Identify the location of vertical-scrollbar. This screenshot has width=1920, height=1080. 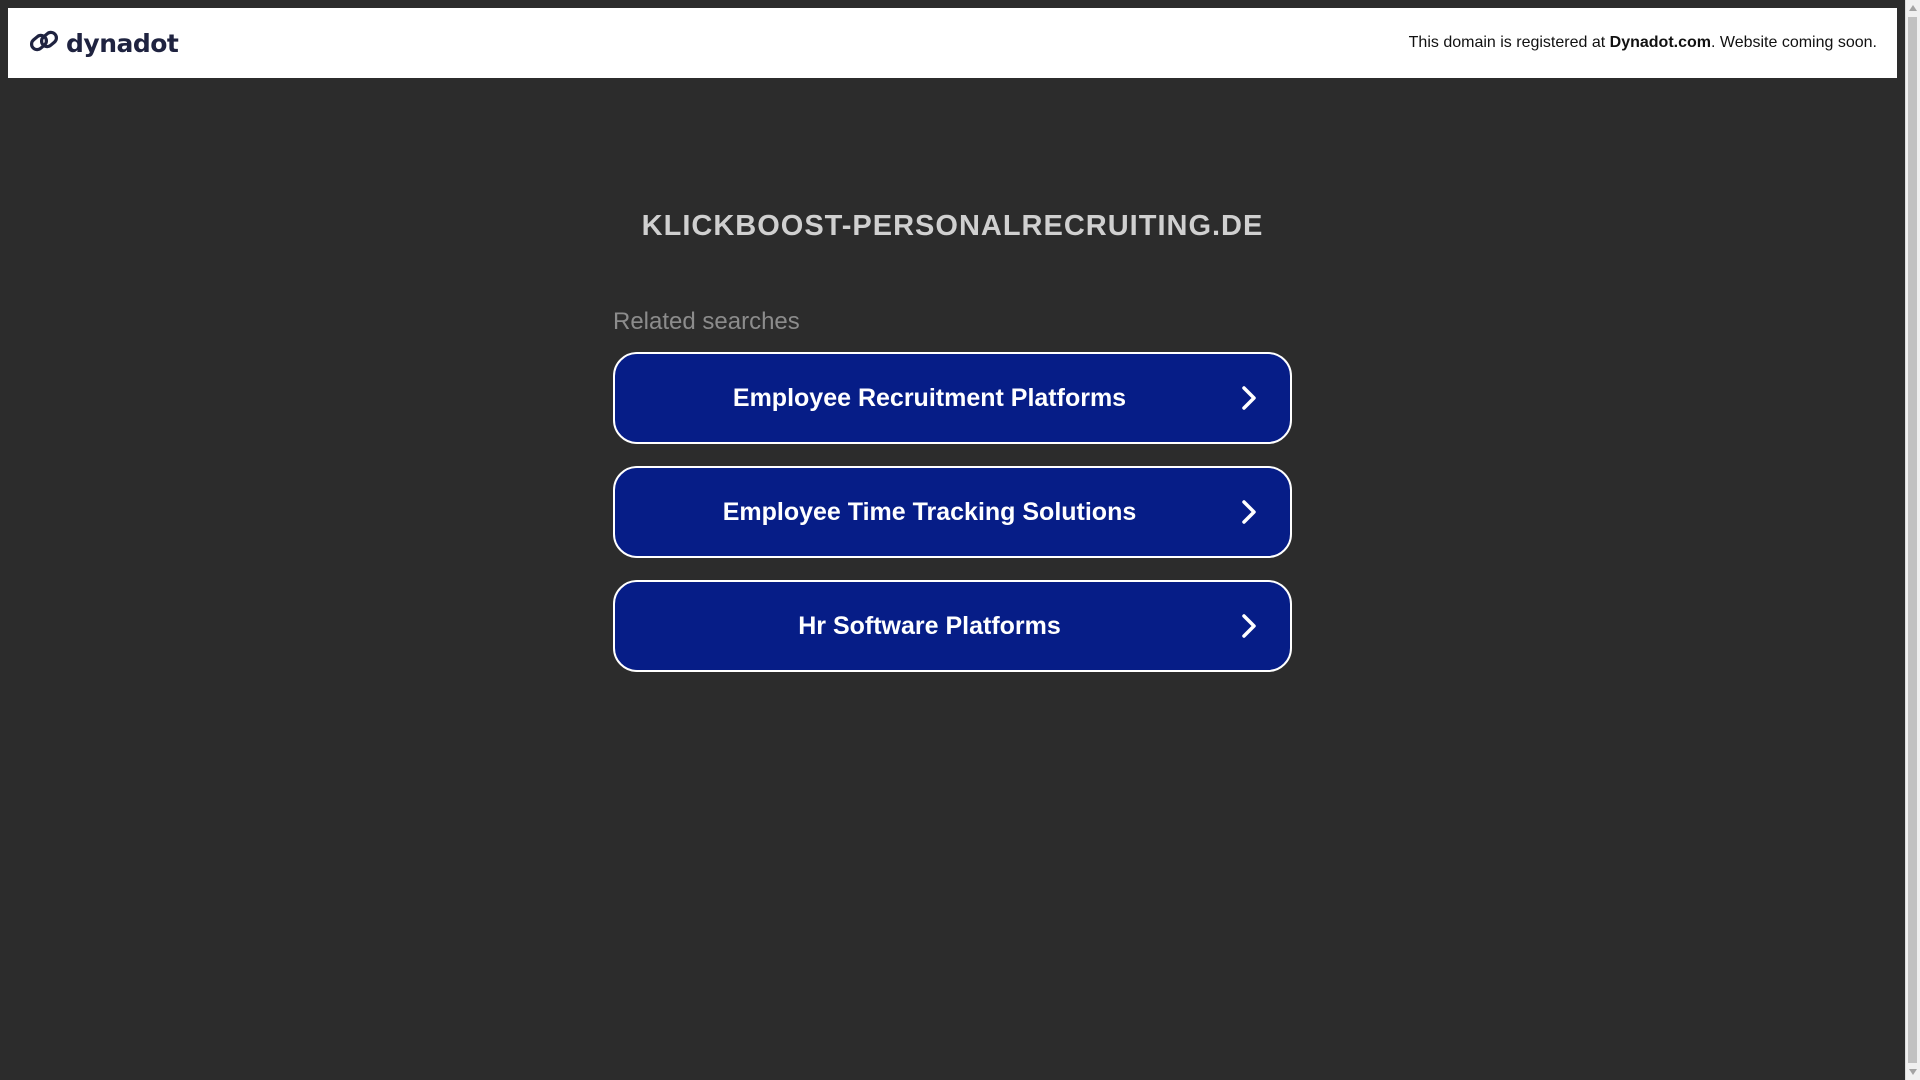
(1912, 540).